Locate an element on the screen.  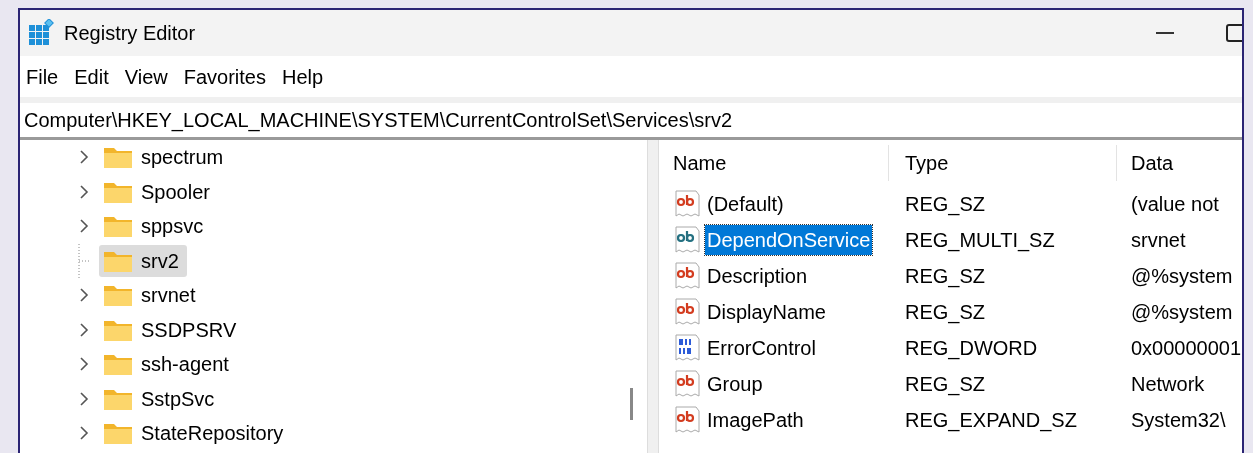
menu-item: Edit is located at coordinates (91, 76).